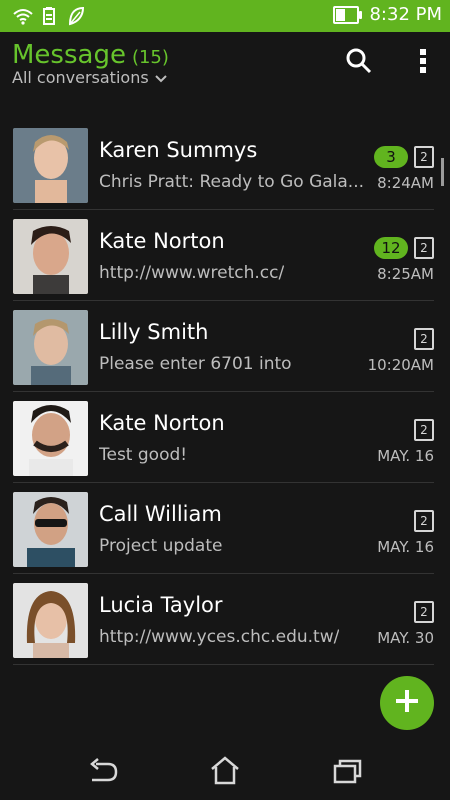  What do you see at coordinates (225, 438) in the screenshot?
I see `conversation-item: Kate Norton Test good! 2 MAY. 16` at bounding box center [225, 438].